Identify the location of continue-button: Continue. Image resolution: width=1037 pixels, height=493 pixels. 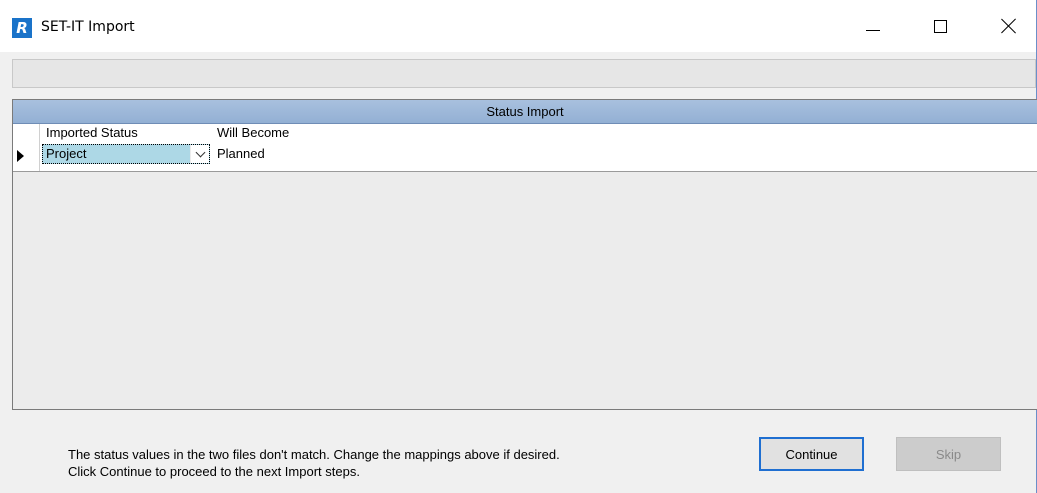
(811, 454).